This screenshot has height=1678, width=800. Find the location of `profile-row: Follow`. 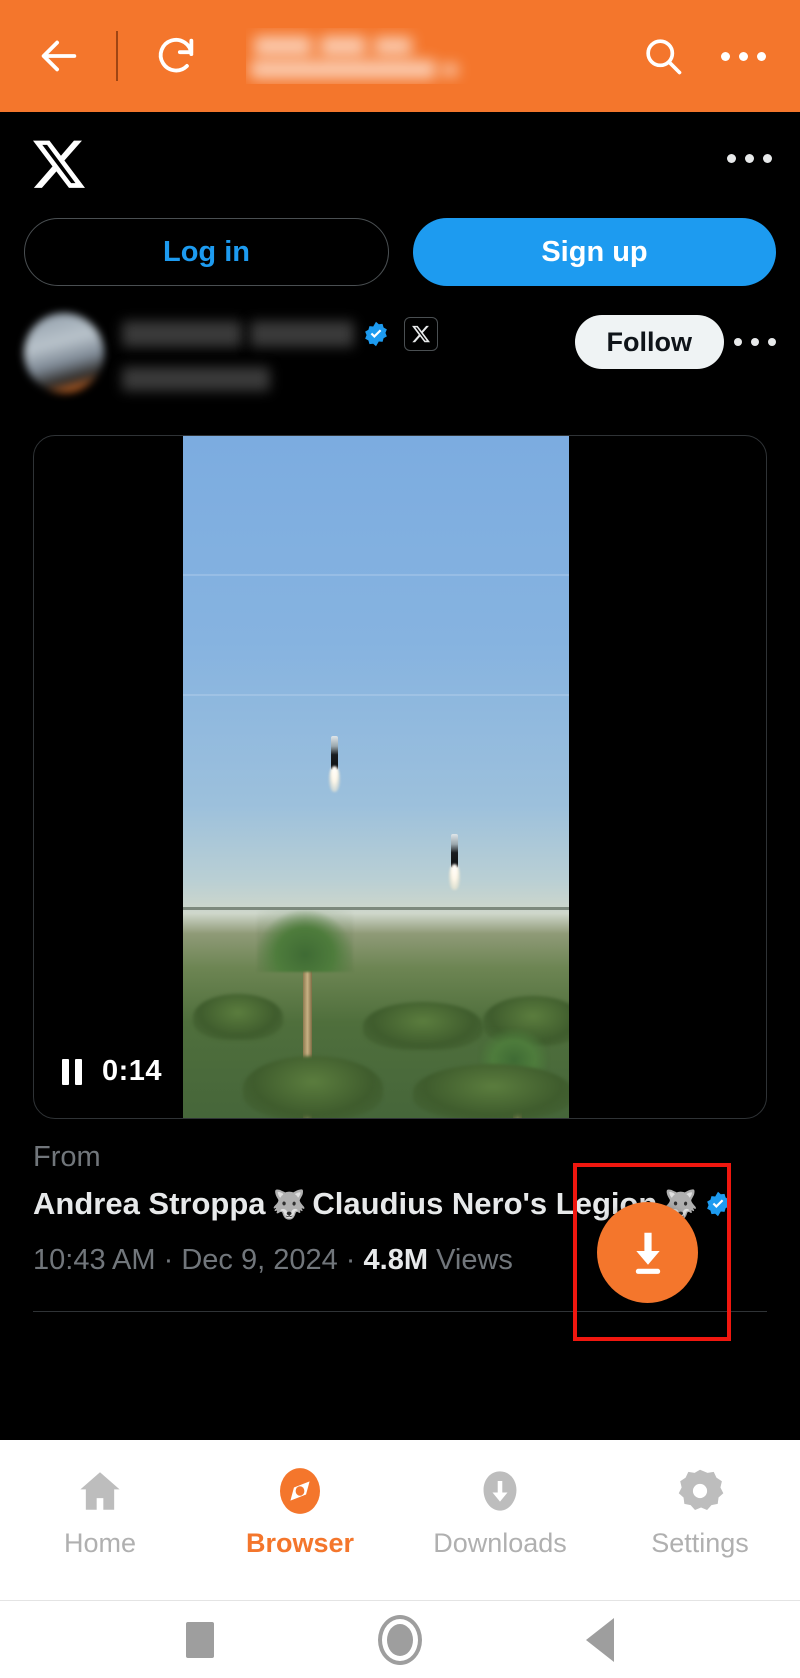

profile-row: Follow is located at coordinates (400, 339).